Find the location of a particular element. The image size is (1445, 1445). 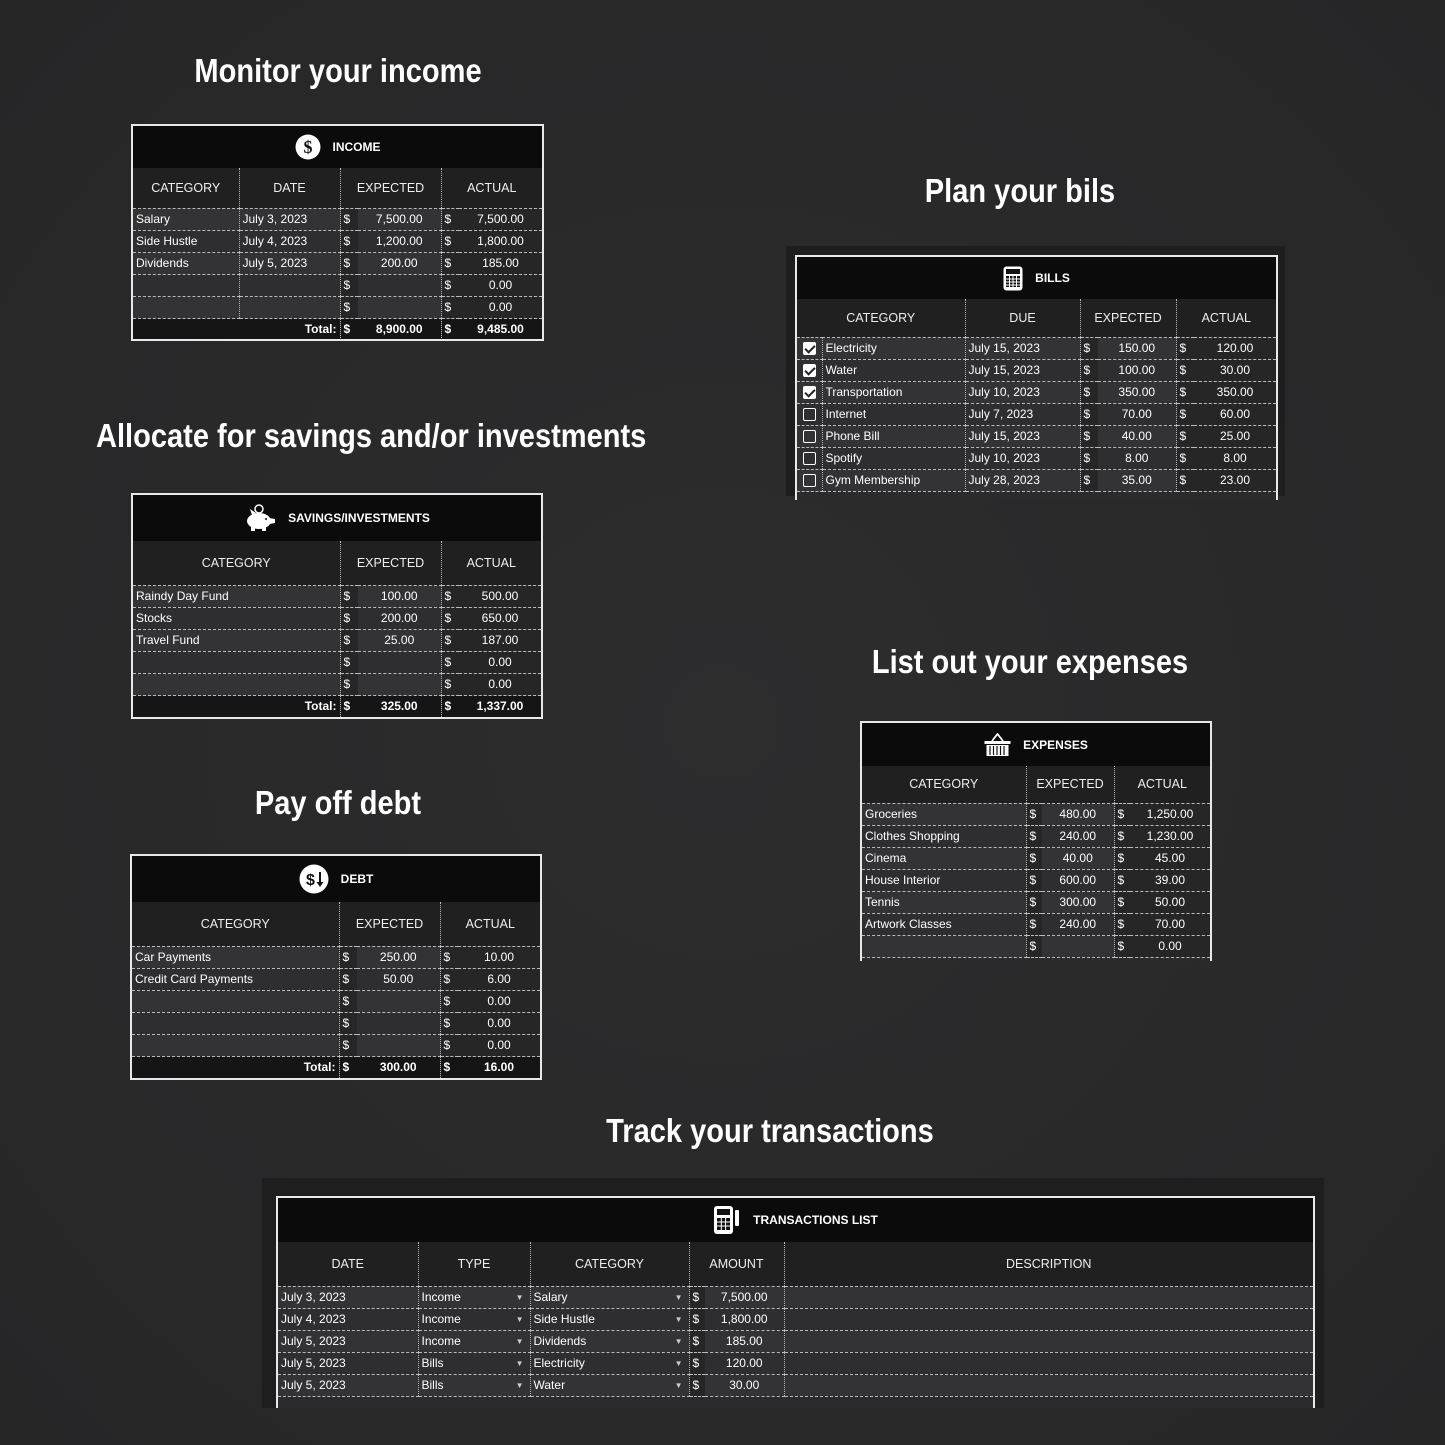

actual-amount: 1,230.00 is located at coordinates (1170, 836).